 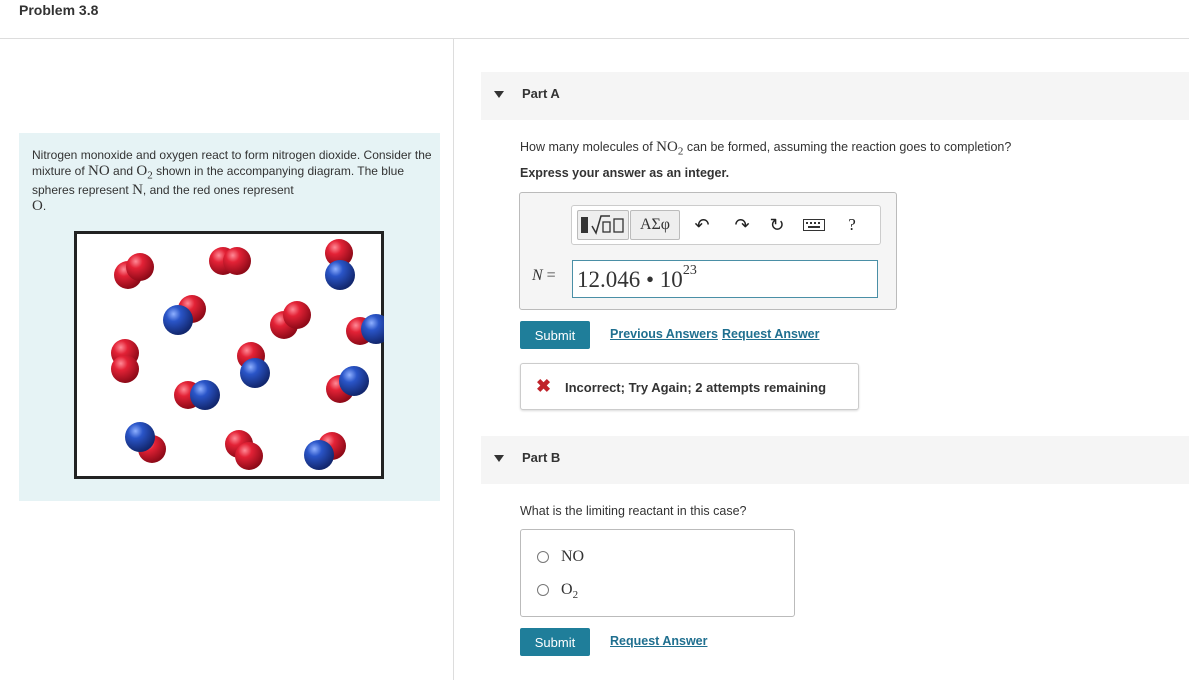 What do you see at coordinates (555, 642) in the screenshot?
I see `part-b-submit-button: Submit` at bounding box center [555, 642].